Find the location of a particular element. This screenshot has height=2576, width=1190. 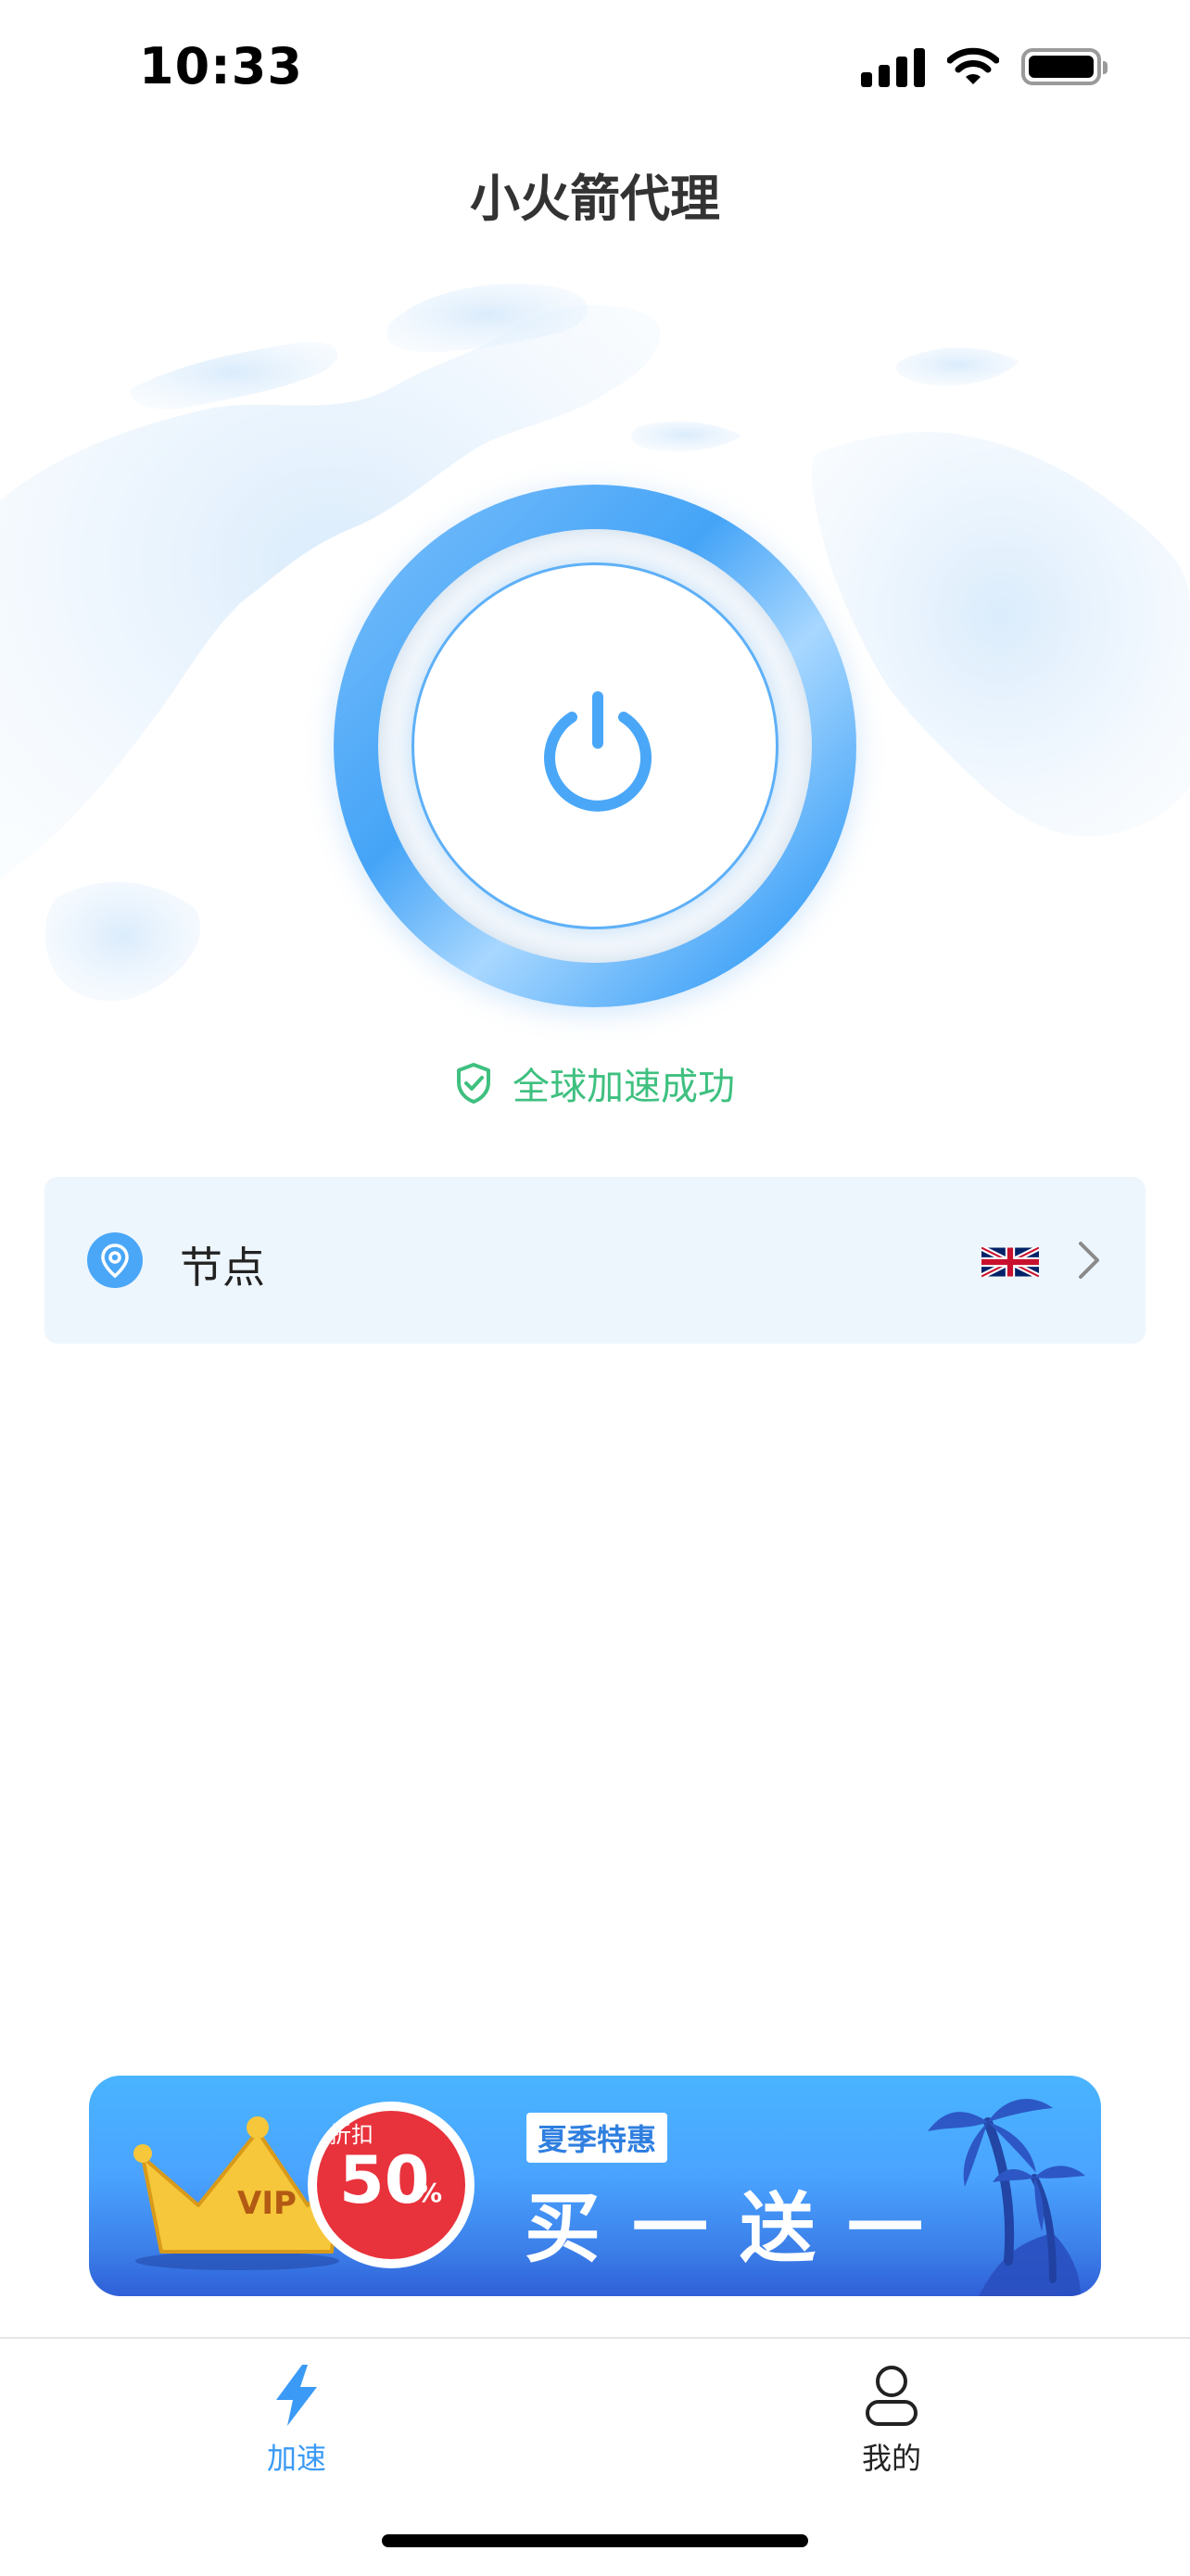

node-selector: 节点 is located at coordinates (595, 1260).